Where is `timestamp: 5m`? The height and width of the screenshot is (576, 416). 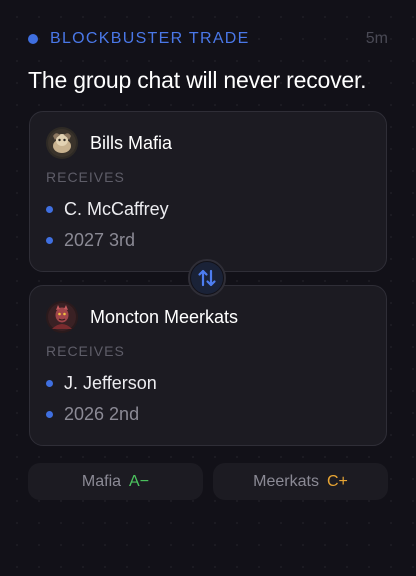
timestamp: 5m is located at coordinates (376, 38).